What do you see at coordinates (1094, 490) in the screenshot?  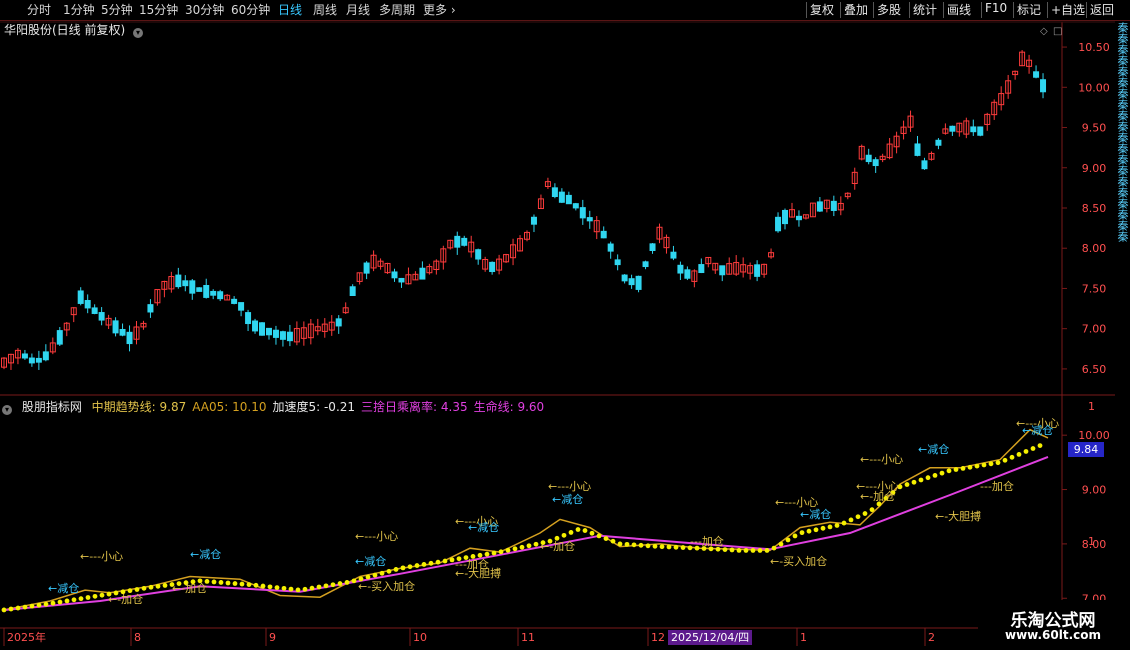 I see `ind-tick-label-1: 9.00` at bounding box center [1094, 490].